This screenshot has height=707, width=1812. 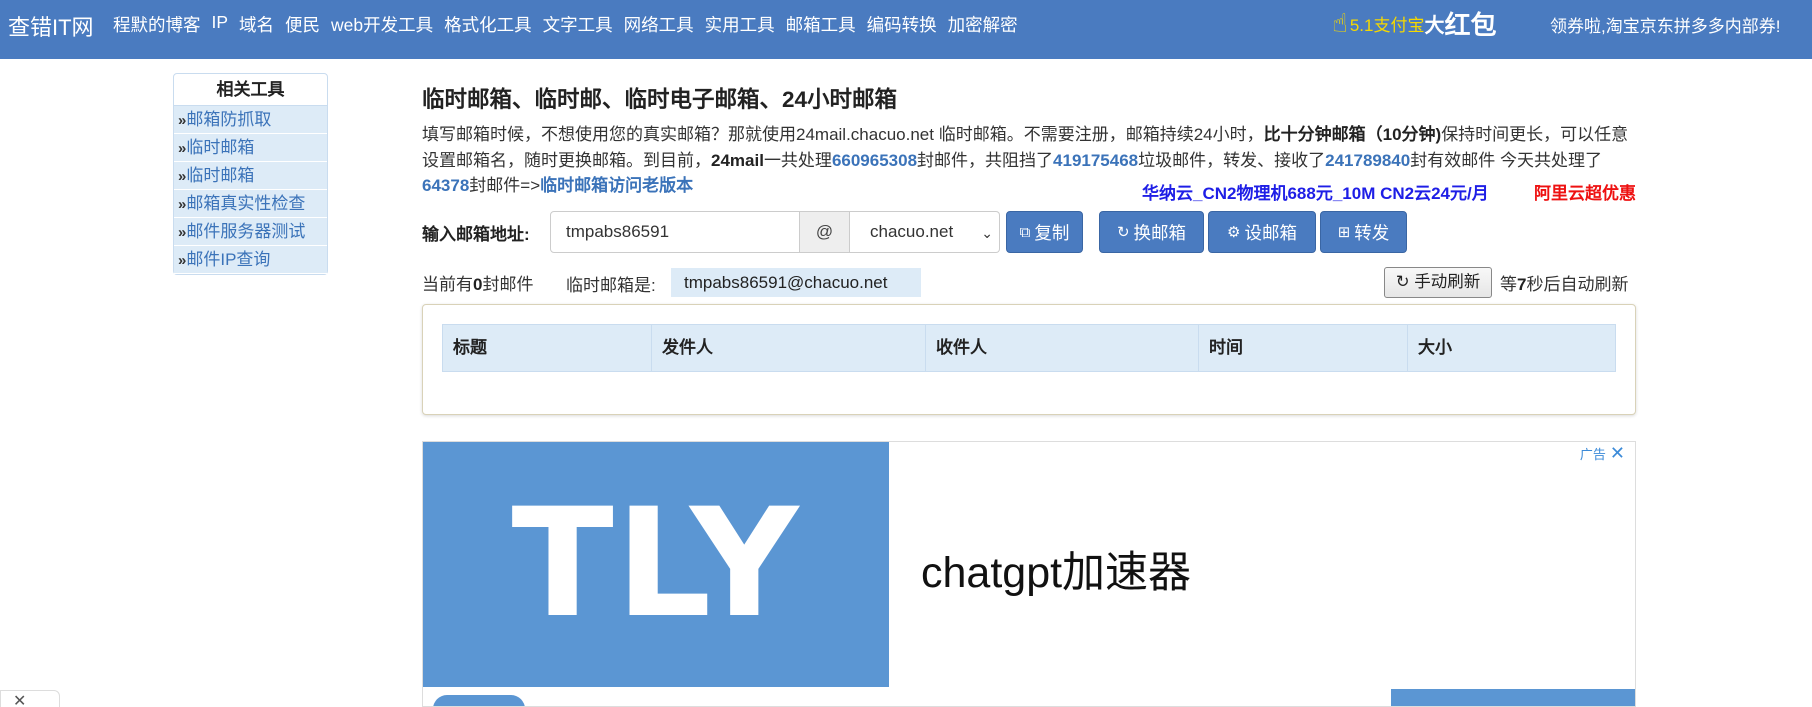 What do you see at coordinates (508, 284) in the screenshot?
I see `count-suffix: 封邮件` at bounding box center [508, 284].